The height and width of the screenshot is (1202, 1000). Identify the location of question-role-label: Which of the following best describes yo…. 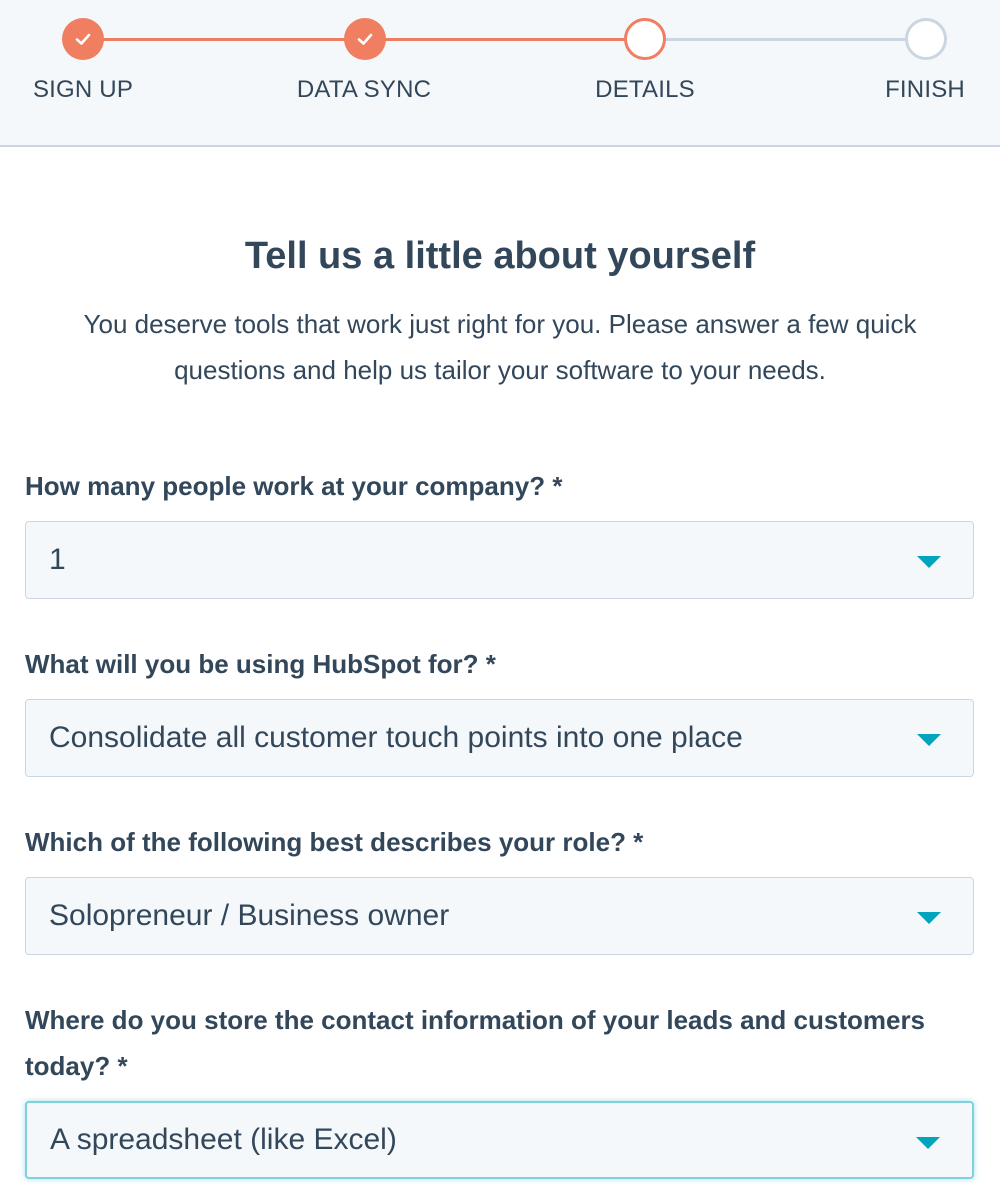
(334, 842).